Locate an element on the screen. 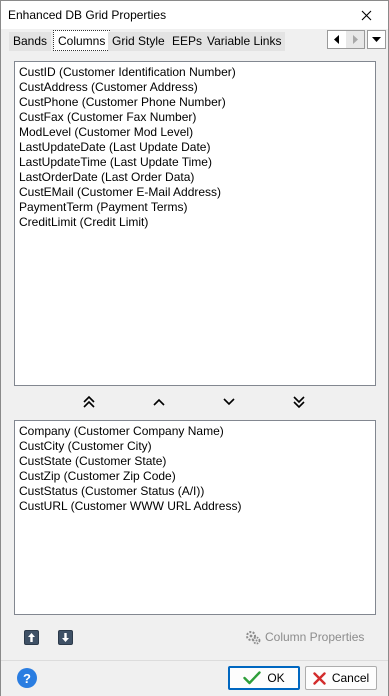 Image resolution: width=389 pixels, height=696 pixels. tab-list-dropdown-button is located at coordinates (376, 39).